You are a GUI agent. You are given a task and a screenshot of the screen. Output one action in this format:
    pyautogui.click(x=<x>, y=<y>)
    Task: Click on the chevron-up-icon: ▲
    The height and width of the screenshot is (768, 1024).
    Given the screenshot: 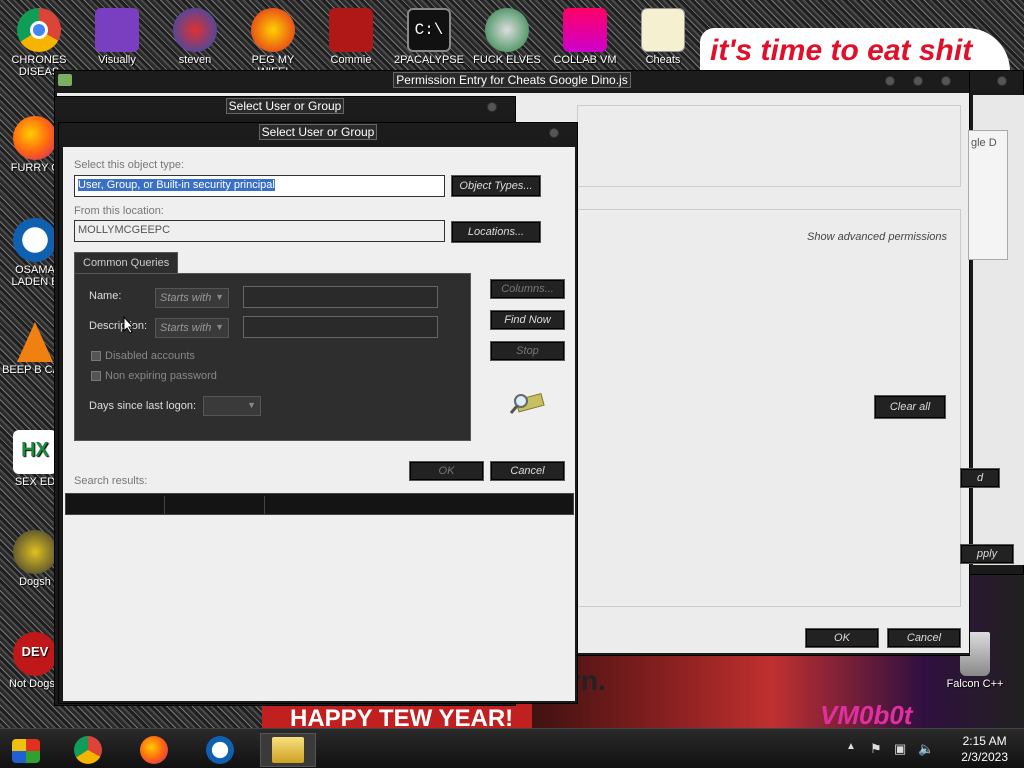 What is the action you would take?
    pyautogui.click(x=851, y=746)
    